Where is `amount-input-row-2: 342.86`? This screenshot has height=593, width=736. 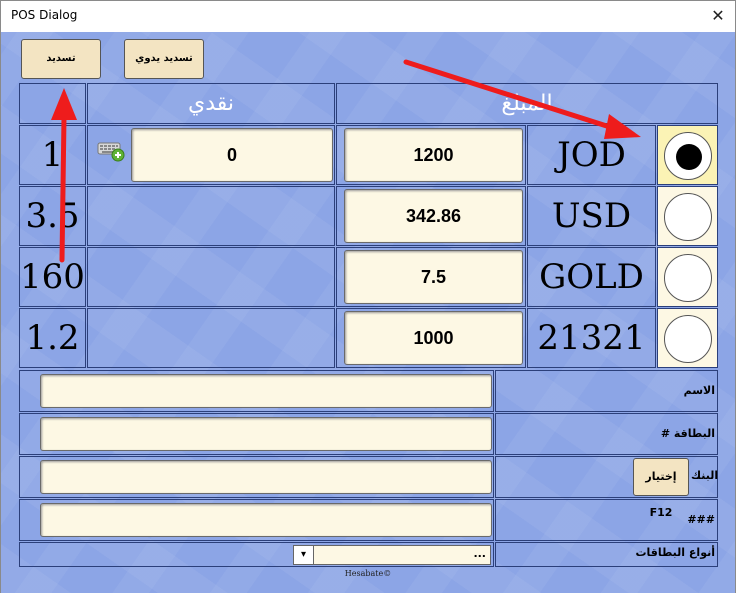 amount-input-row-2: 342.86 is located at coordinates (433, 216).